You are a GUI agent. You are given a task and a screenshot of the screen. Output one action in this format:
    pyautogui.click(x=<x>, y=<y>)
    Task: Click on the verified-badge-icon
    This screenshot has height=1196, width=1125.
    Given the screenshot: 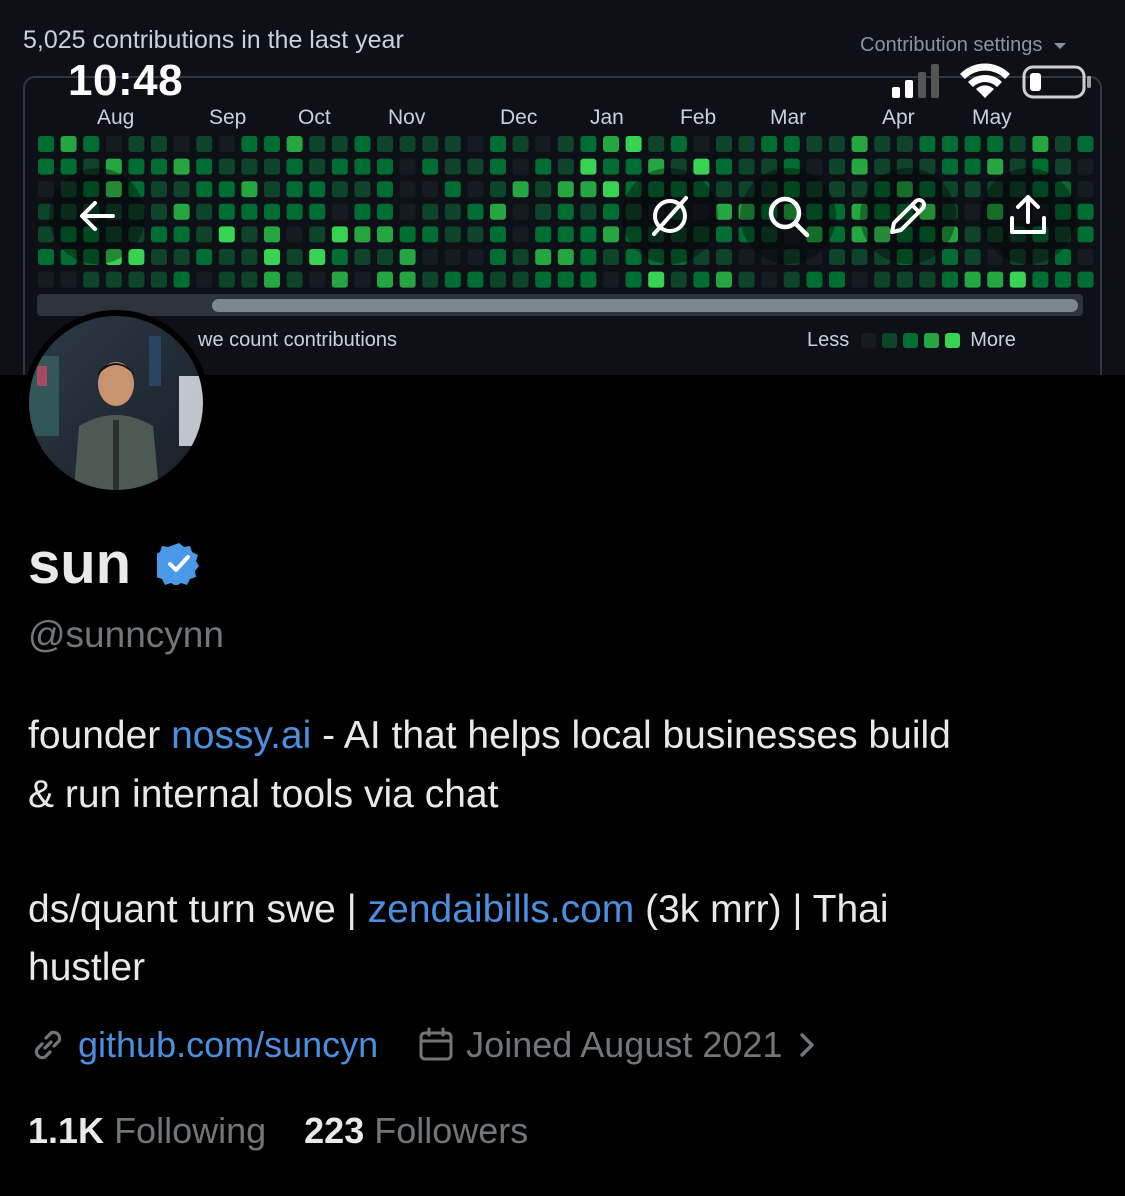 What is the action you would take?
    pyautogui.click(x=179, y=563)
    